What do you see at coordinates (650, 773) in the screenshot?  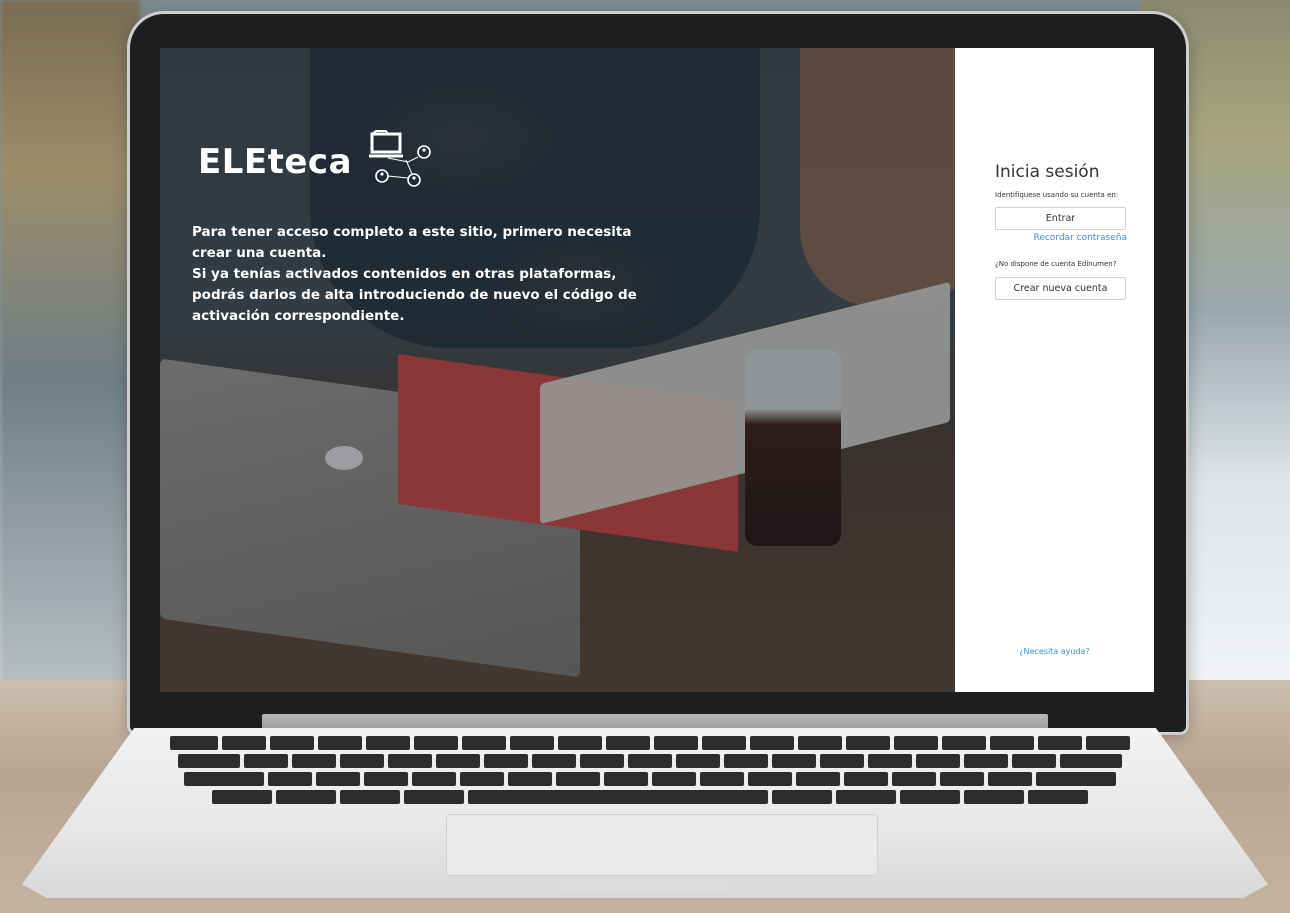 I see `laptop-keyboard` at bounding box center [650, 773].